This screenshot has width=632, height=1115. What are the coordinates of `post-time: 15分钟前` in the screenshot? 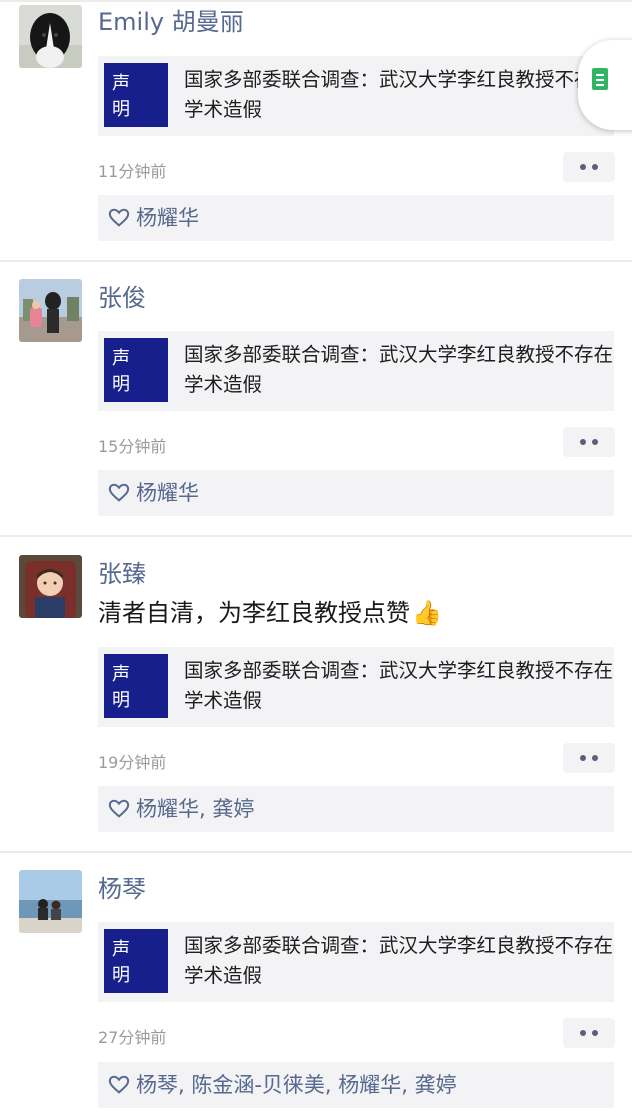 It's located at (132, 446).